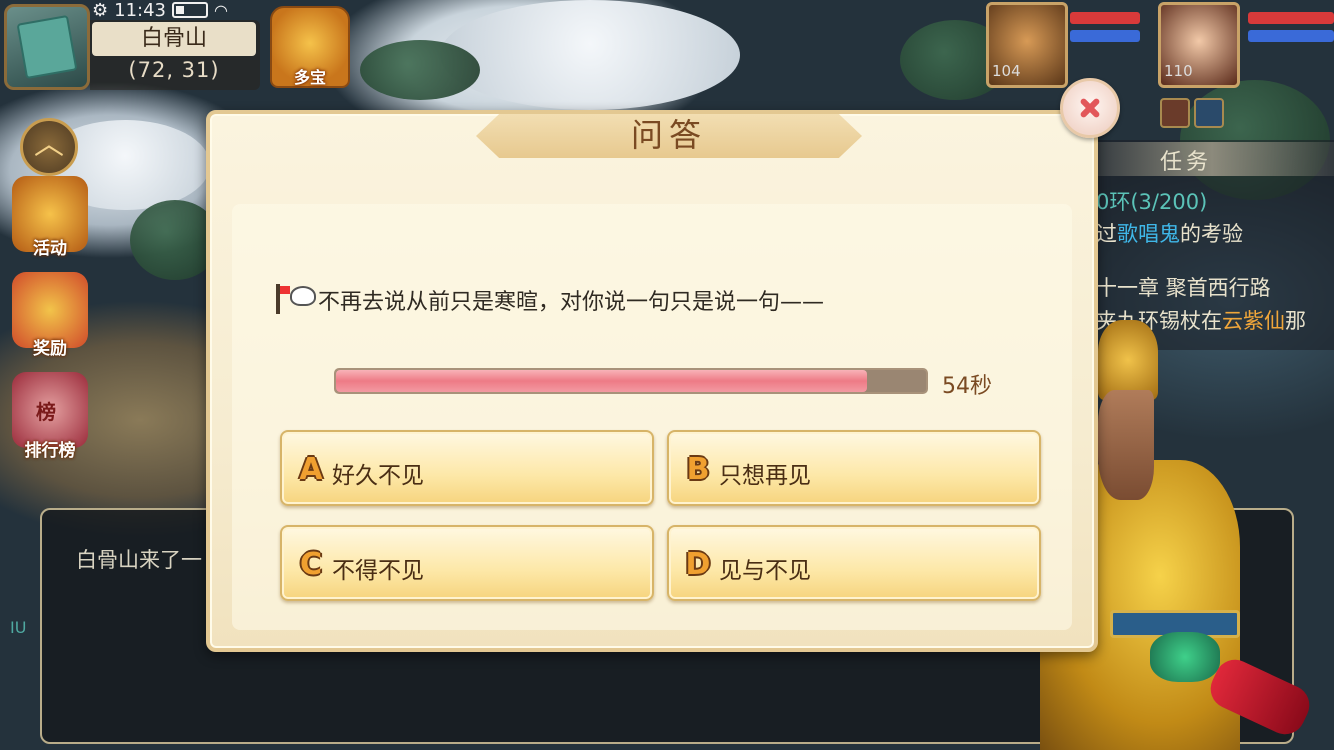  Describe the element at coordinates (46, 412) in the screenshot. I see `ranking-badge: 榜` at that location.